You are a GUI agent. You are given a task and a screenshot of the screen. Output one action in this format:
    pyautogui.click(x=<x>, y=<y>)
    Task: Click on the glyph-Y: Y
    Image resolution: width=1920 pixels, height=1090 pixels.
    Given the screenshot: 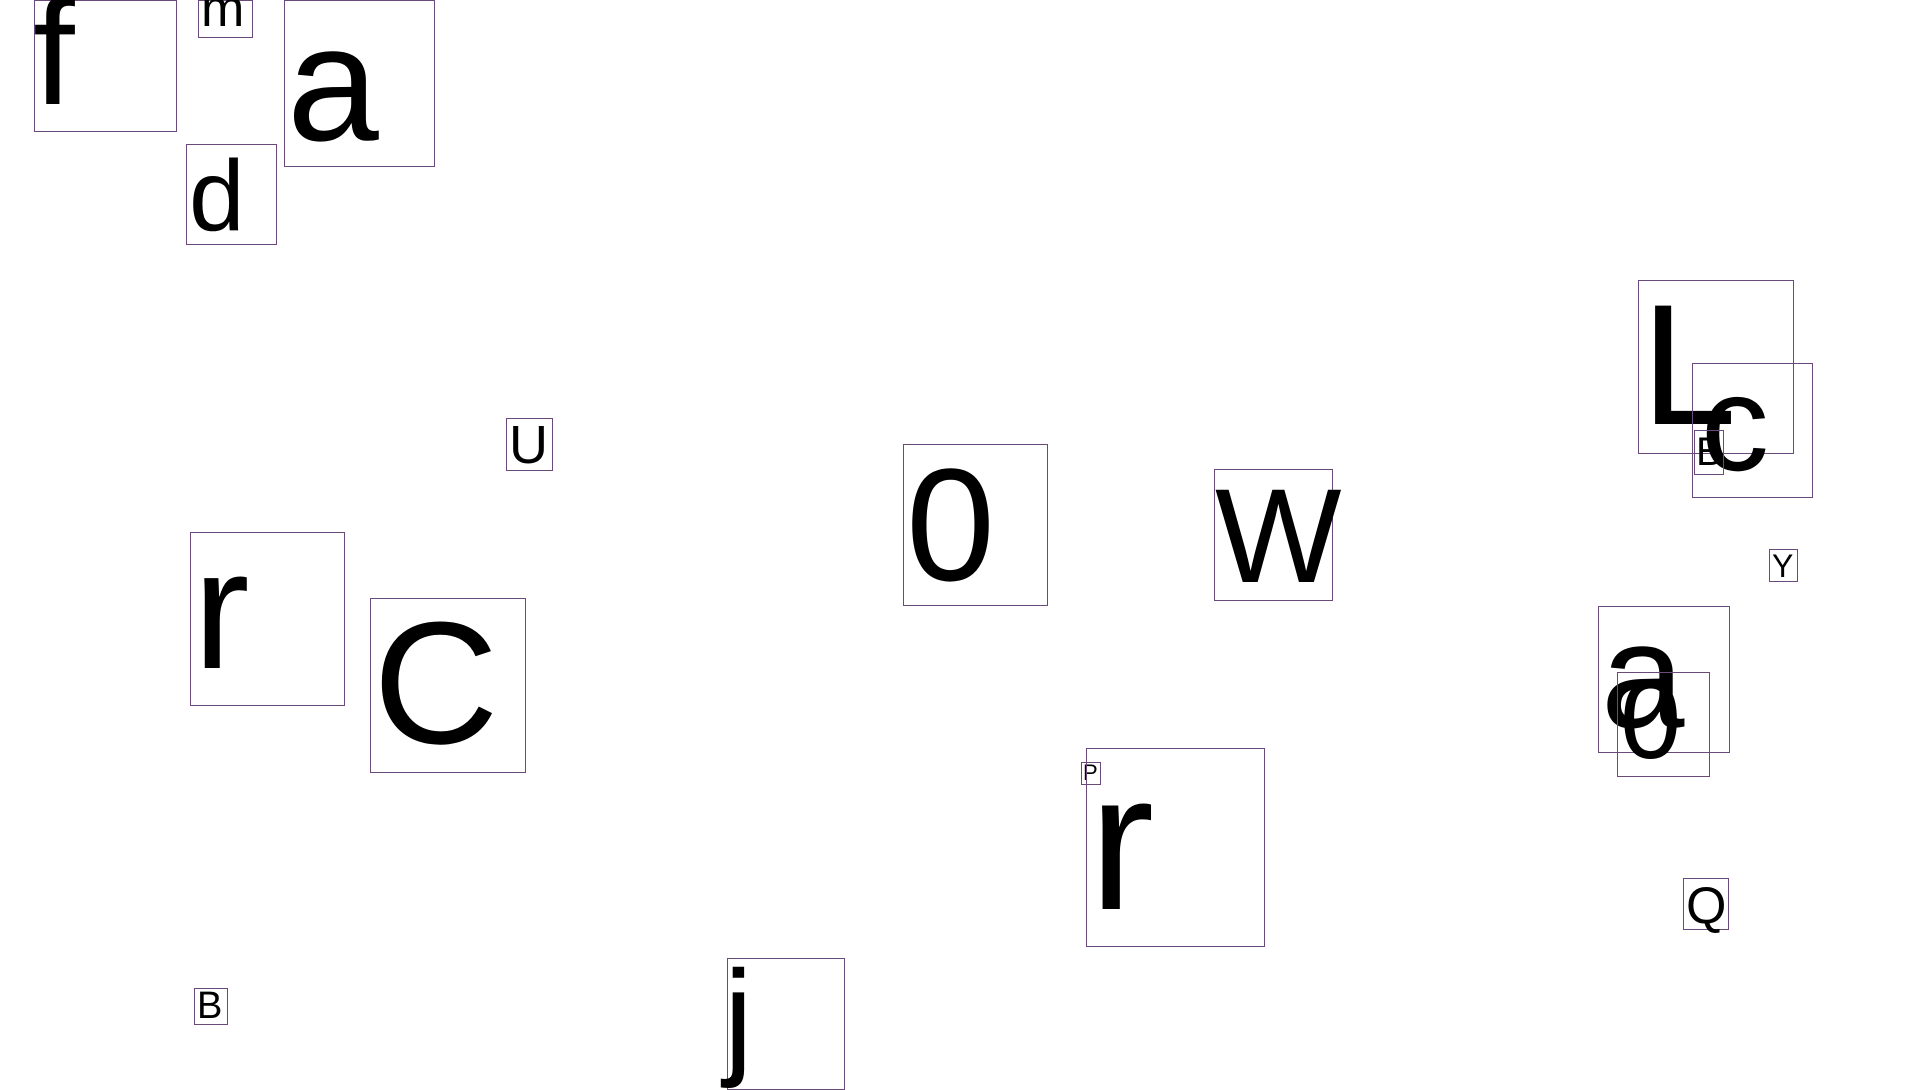 What is the action you would take?
    pyautogui.click(x=1783, y=566)
    